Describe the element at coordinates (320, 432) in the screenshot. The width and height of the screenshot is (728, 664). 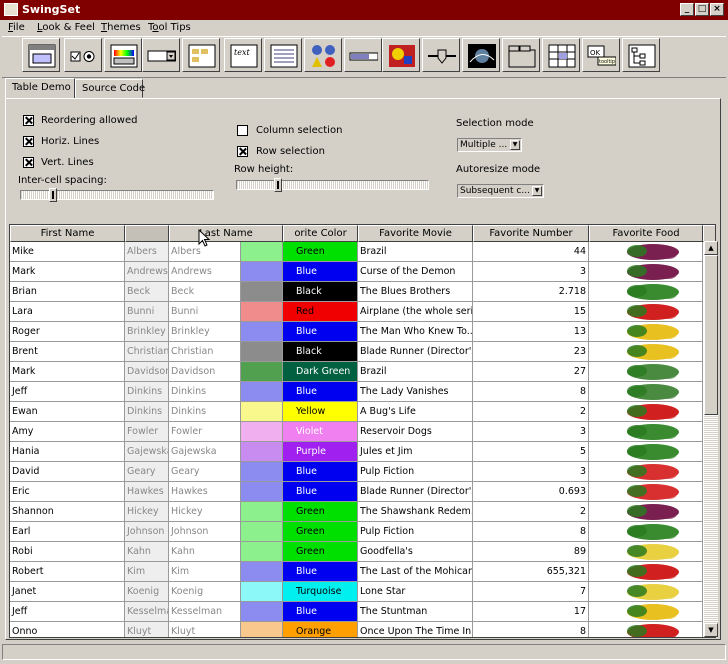
I see `favorite-color-cell: Violet` at that location.